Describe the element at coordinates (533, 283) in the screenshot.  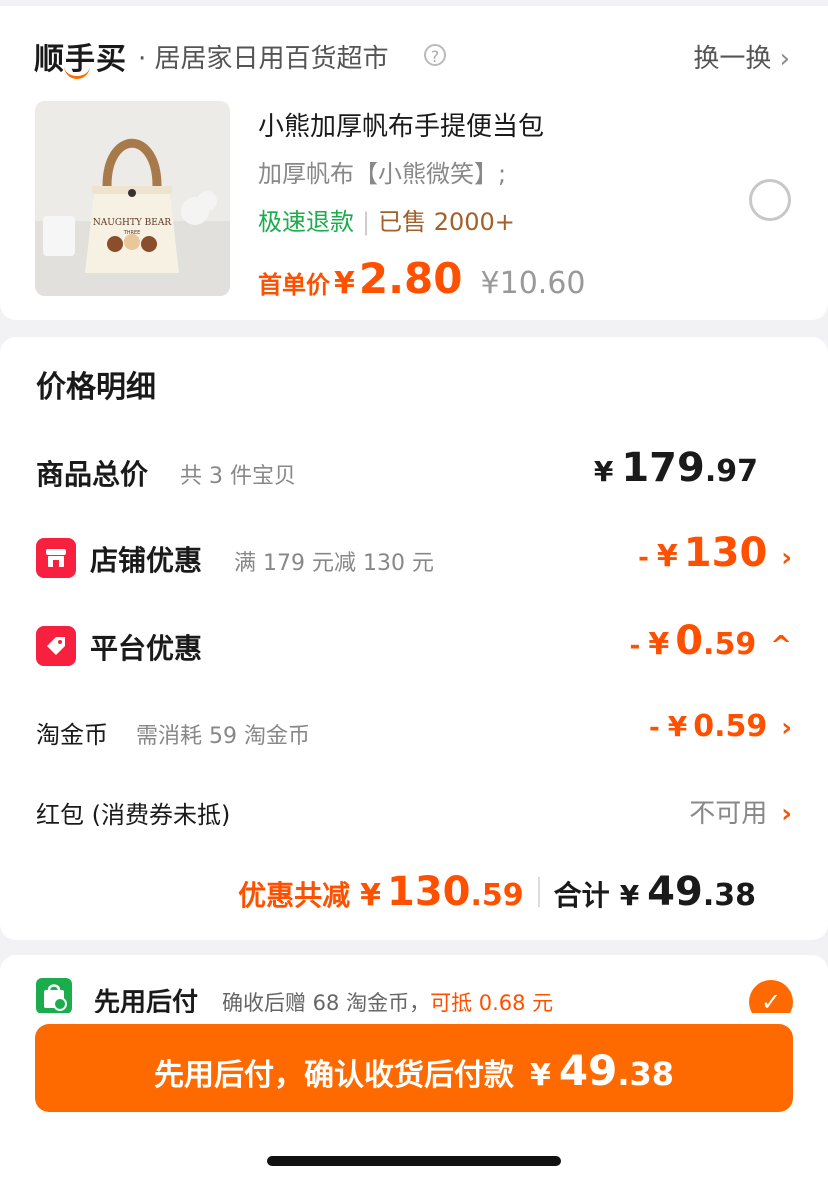
I see `original-price: ¥10.60` at that location.